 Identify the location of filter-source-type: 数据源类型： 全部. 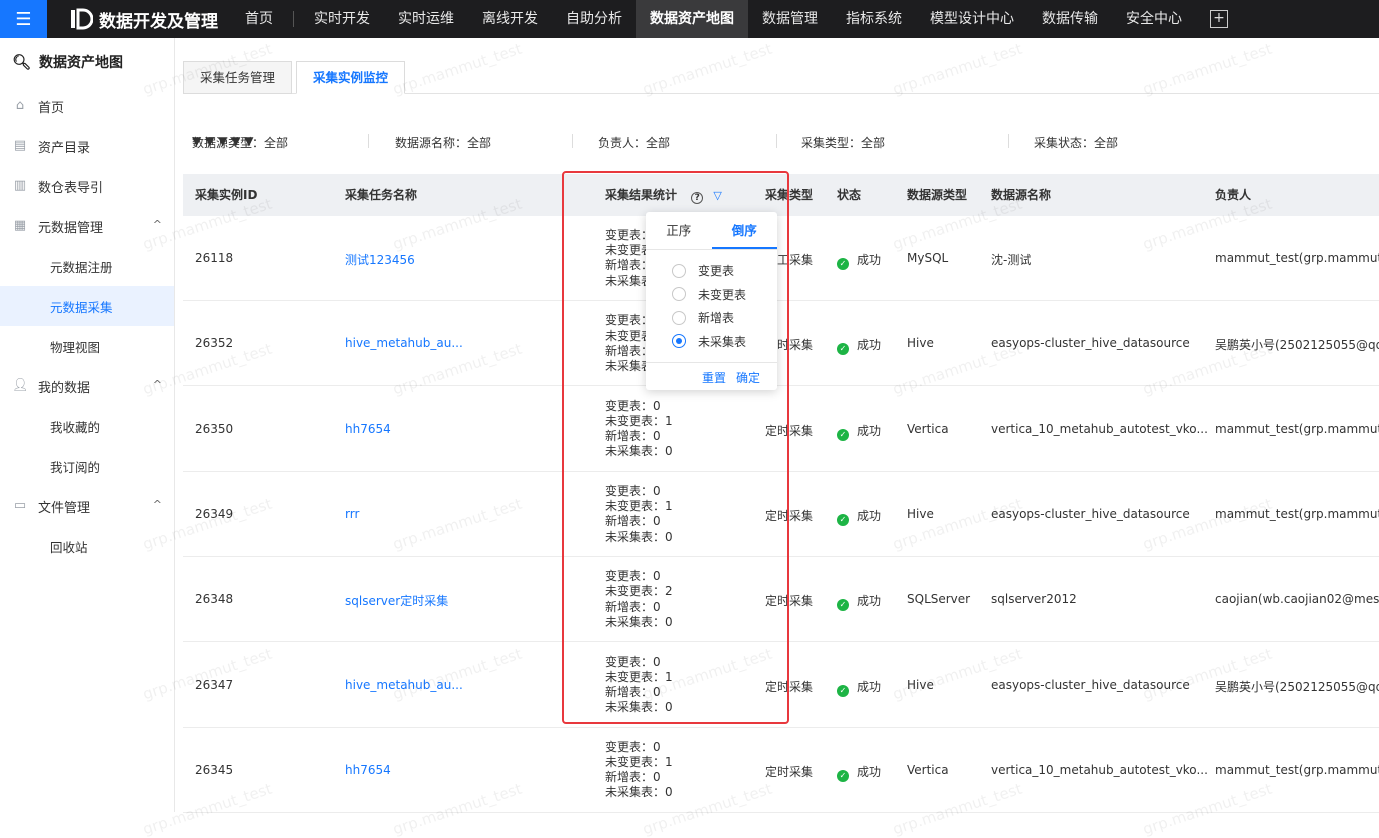
(240, 142).